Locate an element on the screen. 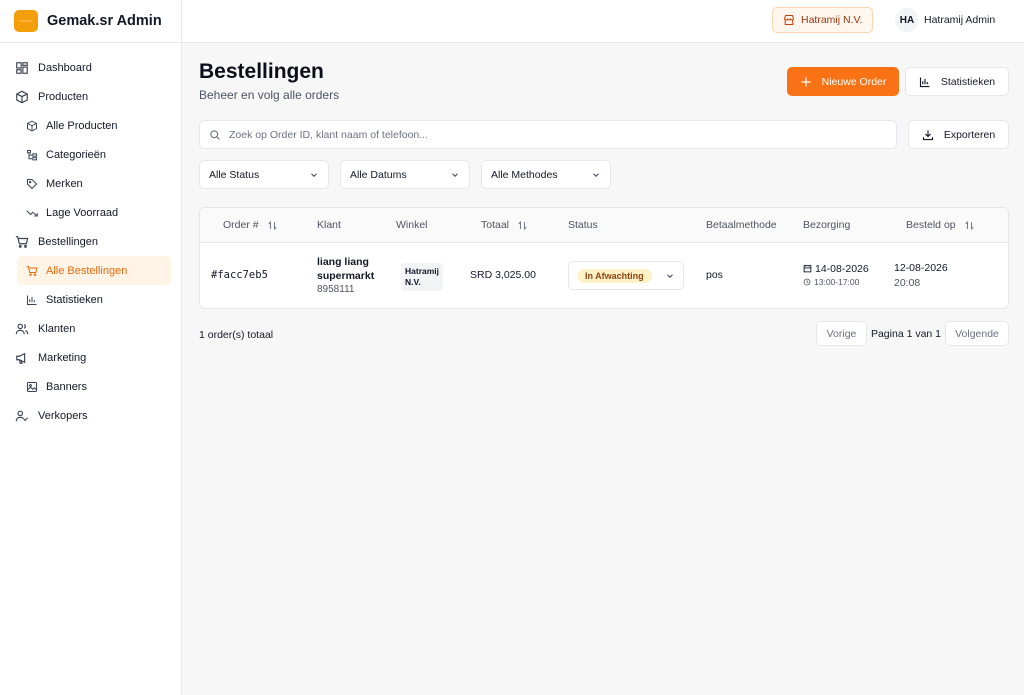 The height and width of the screenshot is (695, 1024). order-total: SRD 3,025.00 is located at coordinates (503, 275).